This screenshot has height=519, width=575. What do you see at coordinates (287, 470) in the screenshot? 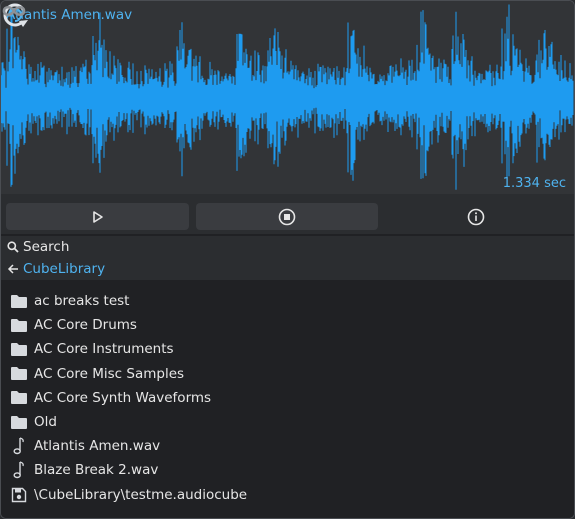
I see `list-item: Blaze Break 2.wav` at bounding box center [287, 470].